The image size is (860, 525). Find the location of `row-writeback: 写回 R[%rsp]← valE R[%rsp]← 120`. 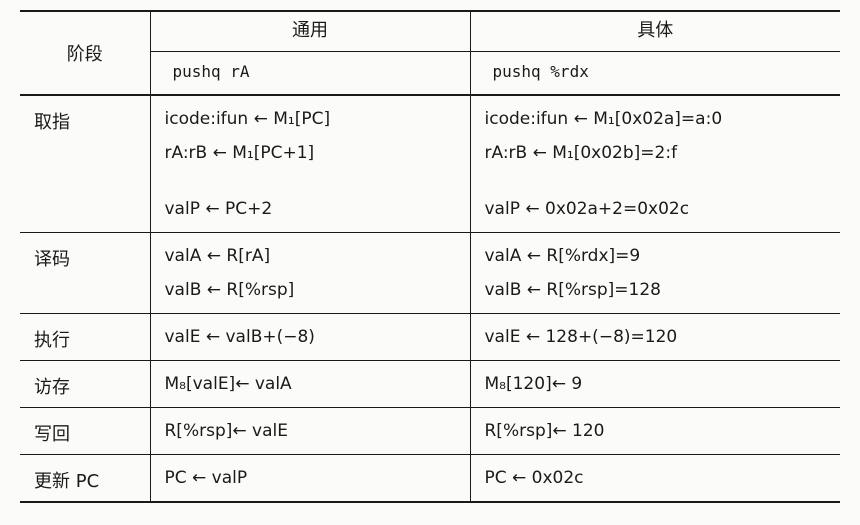

row-writeback: 写回 R[%rsp]← valE R[%rsp]← 120 is located at coordinates (430, 431).